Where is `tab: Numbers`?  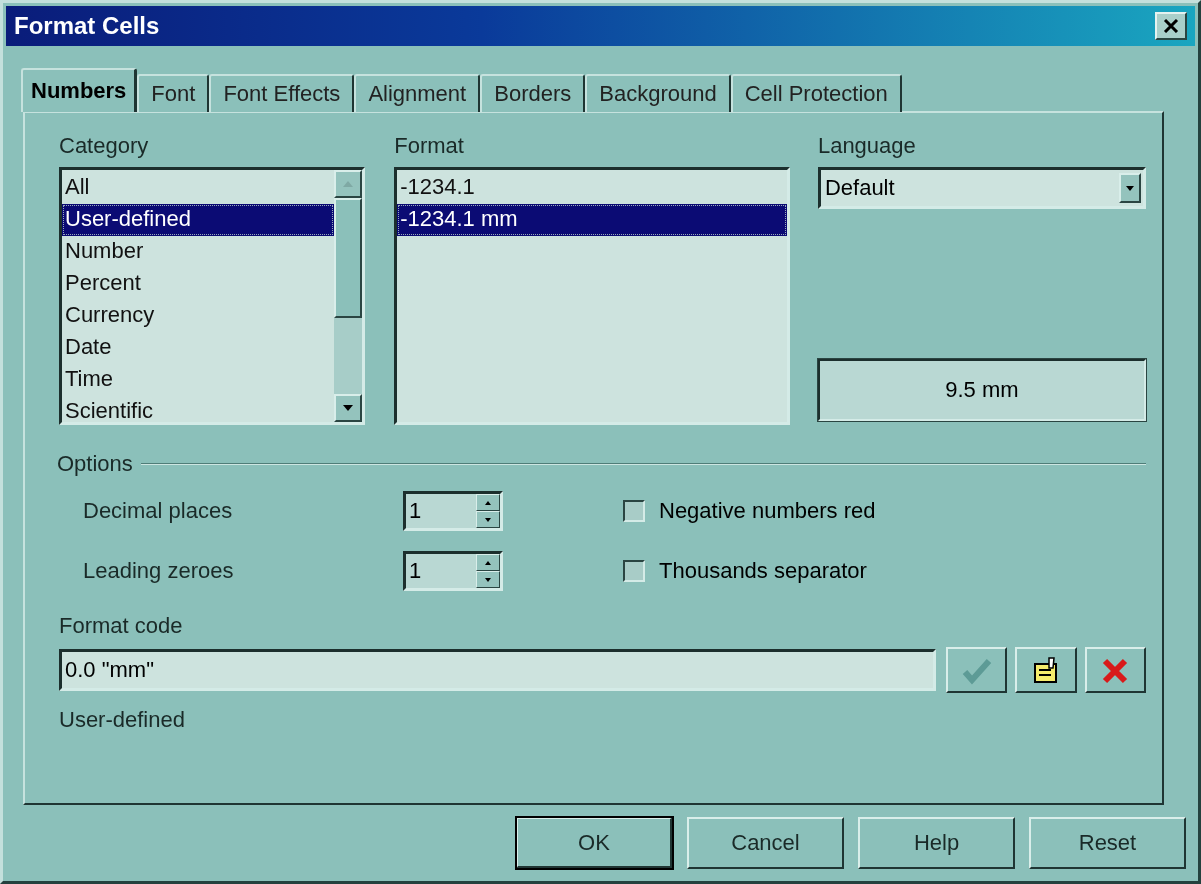 tab: Numbers is located at coordinates (79, 90).